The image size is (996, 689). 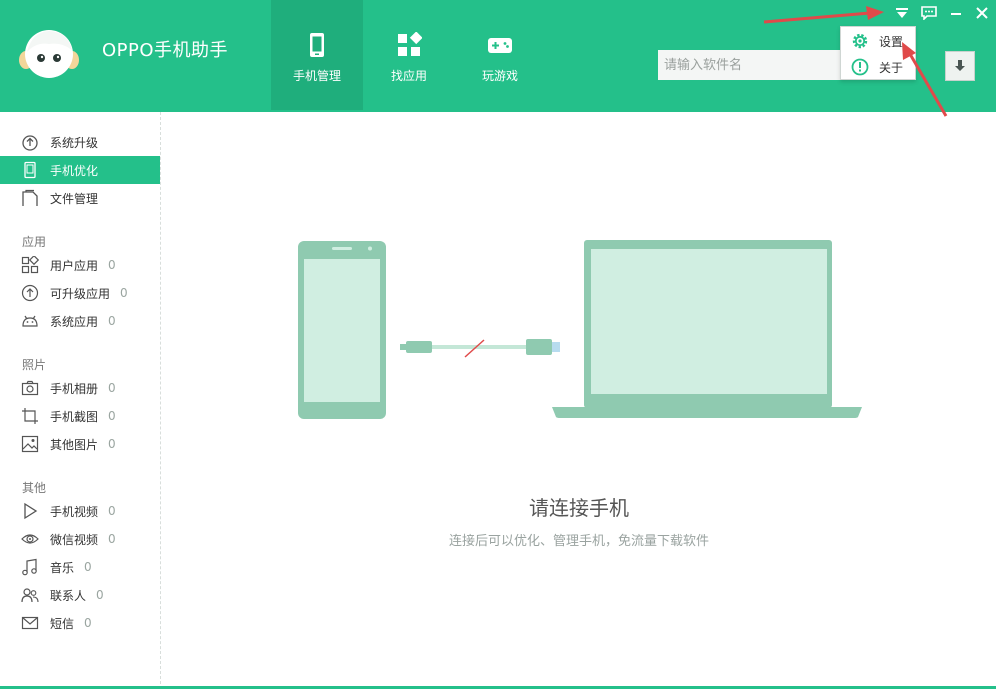 I want to click on menu-item-settings: 设置, so click(x=879, y=41).